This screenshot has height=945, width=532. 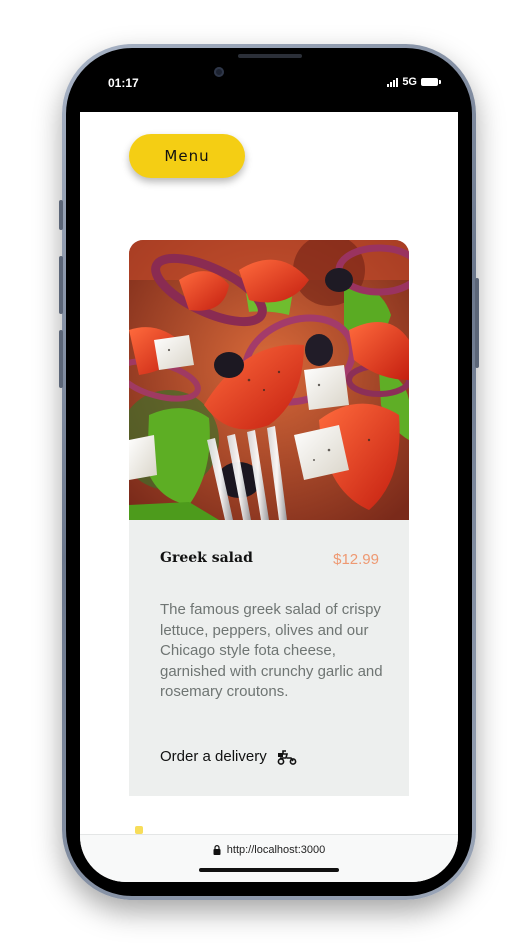 I want to click on signal-icon, so click(x=393, y=82).